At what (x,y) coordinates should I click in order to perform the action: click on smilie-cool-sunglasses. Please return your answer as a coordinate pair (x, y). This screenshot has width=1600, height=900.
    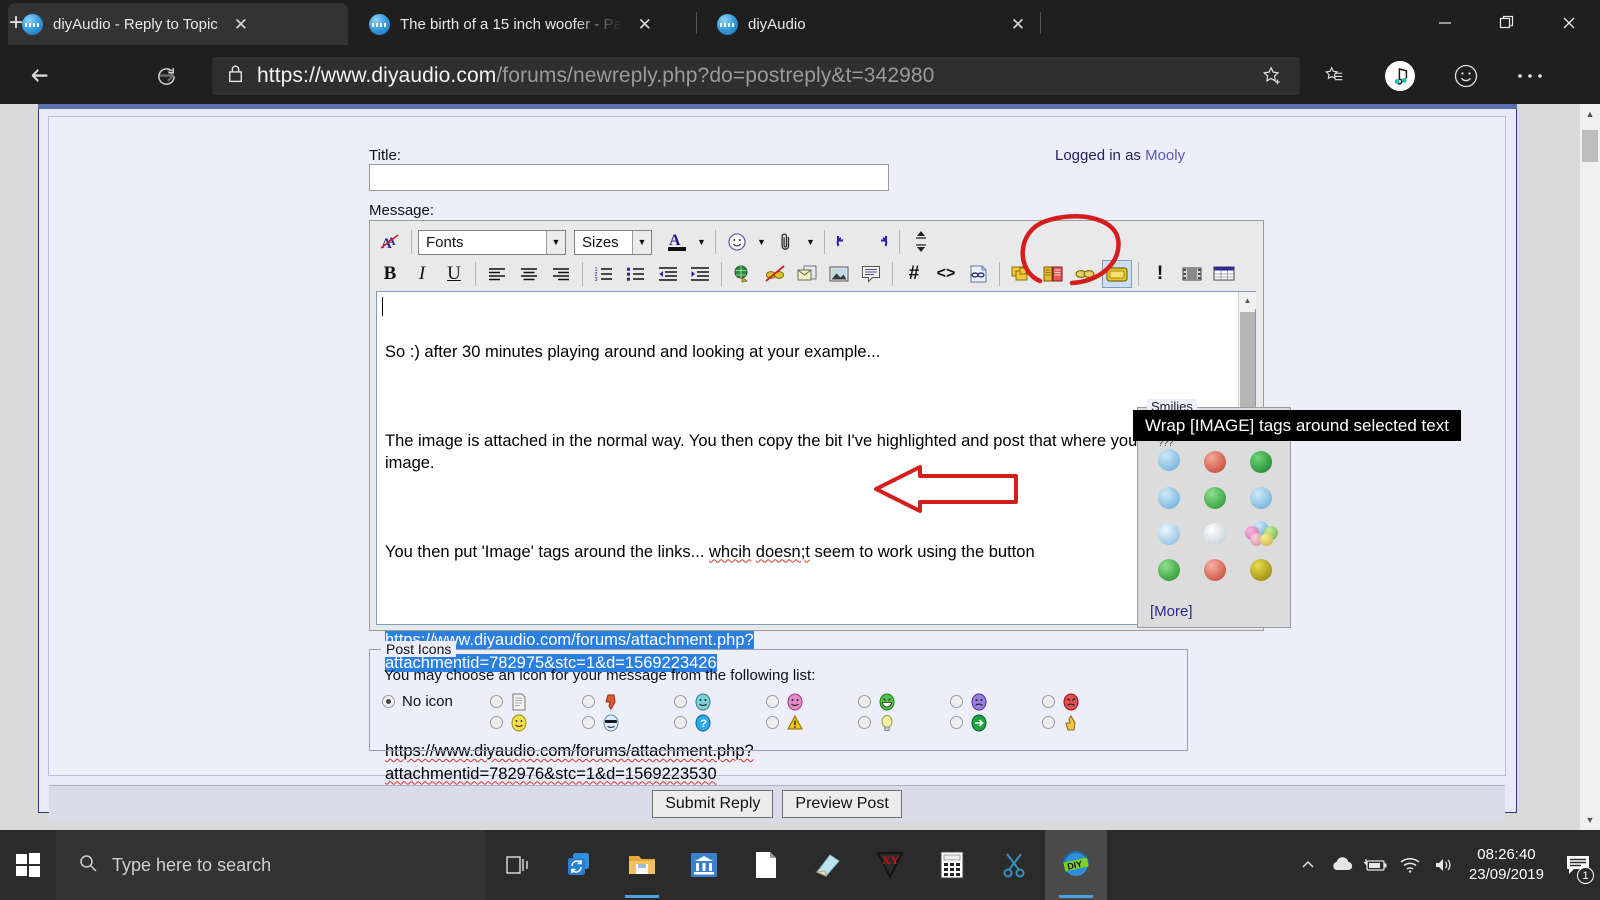
    Looking at the image, I should click on (1169, 534).